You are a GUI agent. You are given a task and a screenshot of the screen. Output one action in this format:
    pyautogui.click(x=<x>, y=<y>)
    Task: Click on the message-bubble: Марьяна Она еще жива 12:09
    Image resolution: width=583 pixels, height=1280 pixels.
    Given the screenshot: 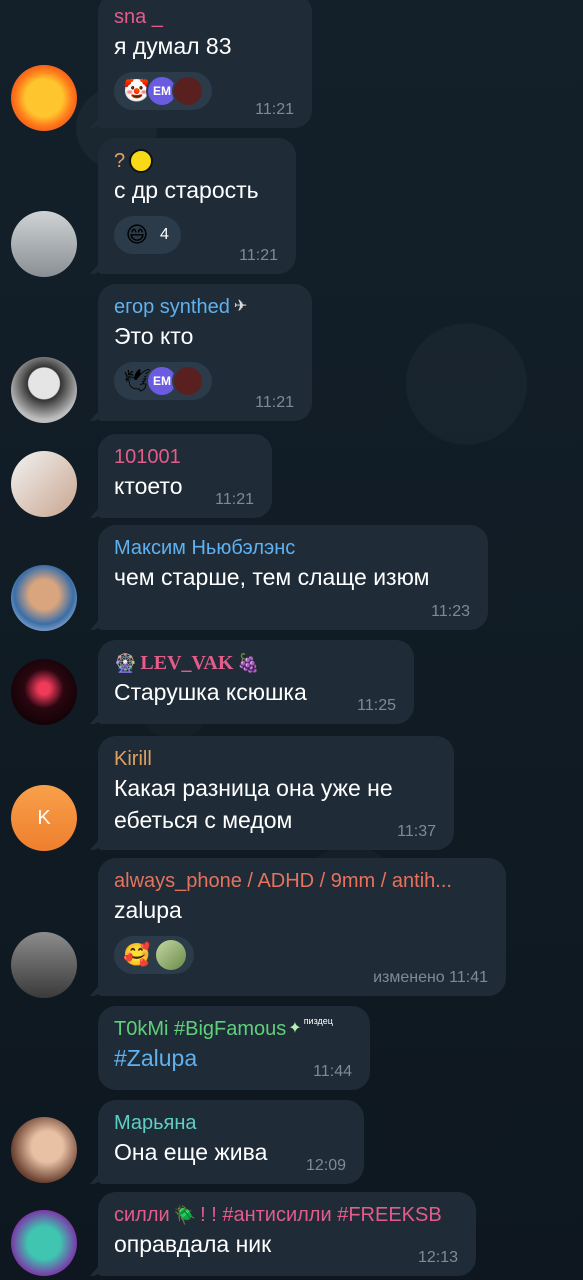 What is the action you would take?
    pyautogui.click(x=231, y=1142)
    